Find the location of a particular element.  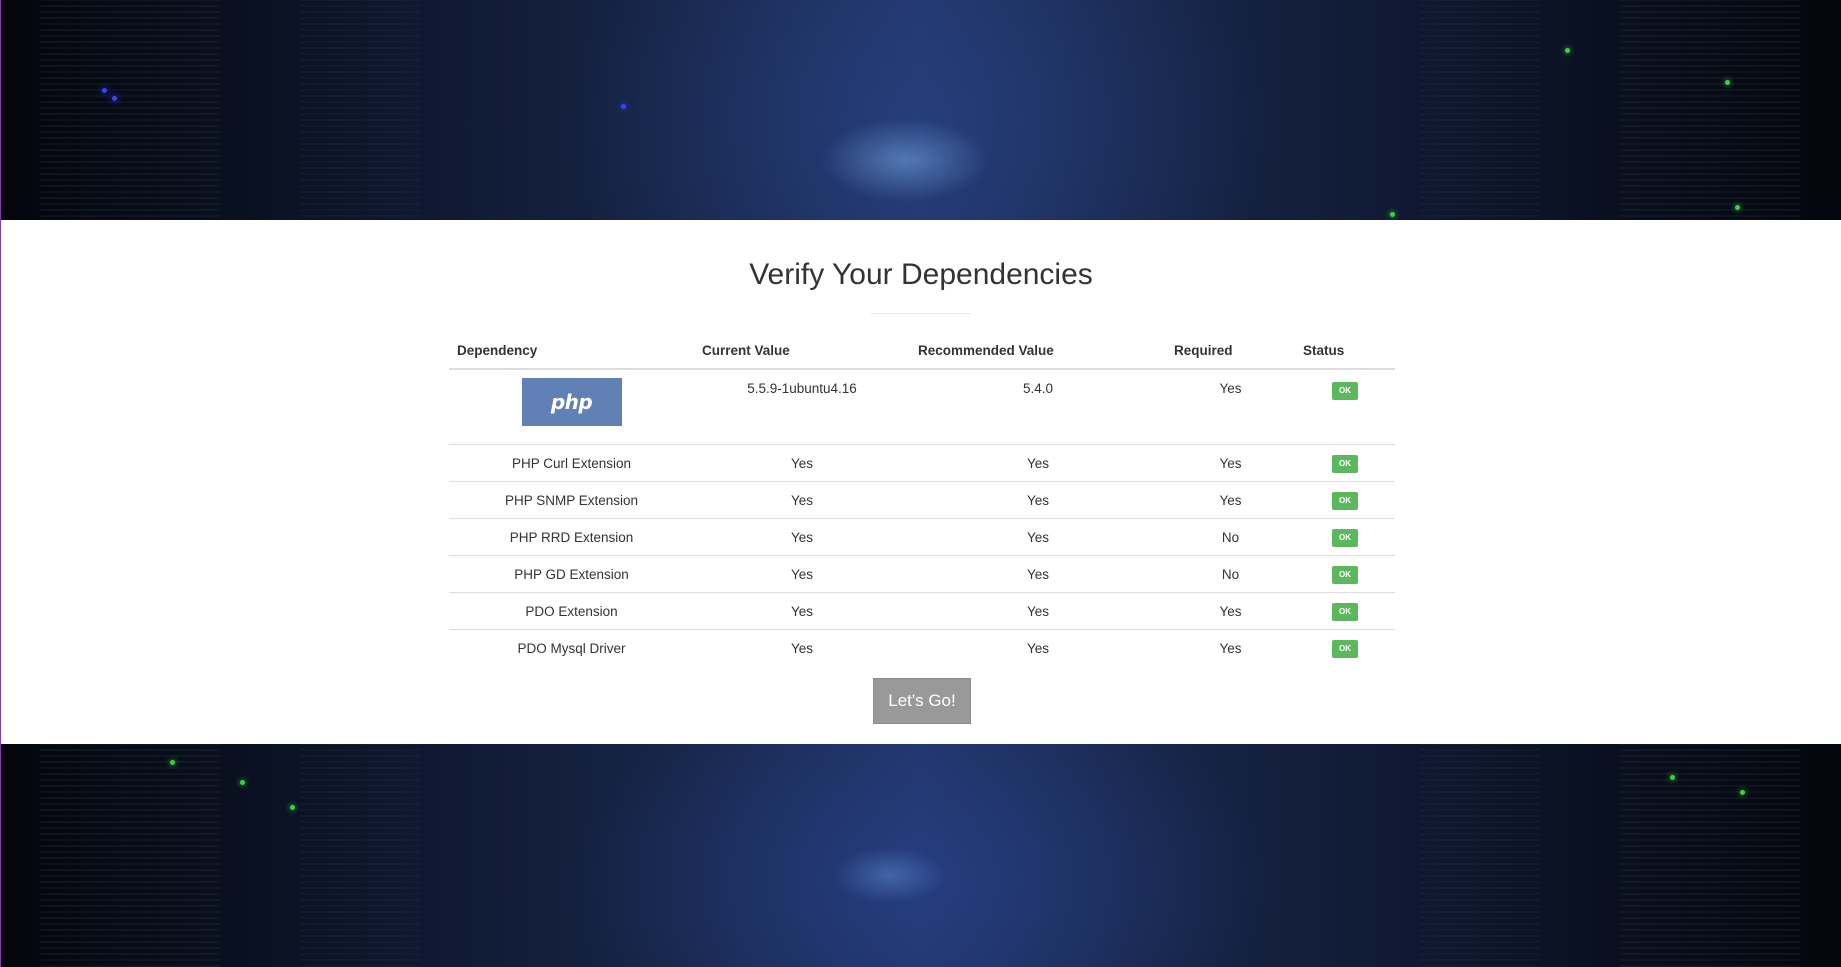

table-row: PHP Curl Extension Yes Yes Yes OK is located at coordinates (922, 463).